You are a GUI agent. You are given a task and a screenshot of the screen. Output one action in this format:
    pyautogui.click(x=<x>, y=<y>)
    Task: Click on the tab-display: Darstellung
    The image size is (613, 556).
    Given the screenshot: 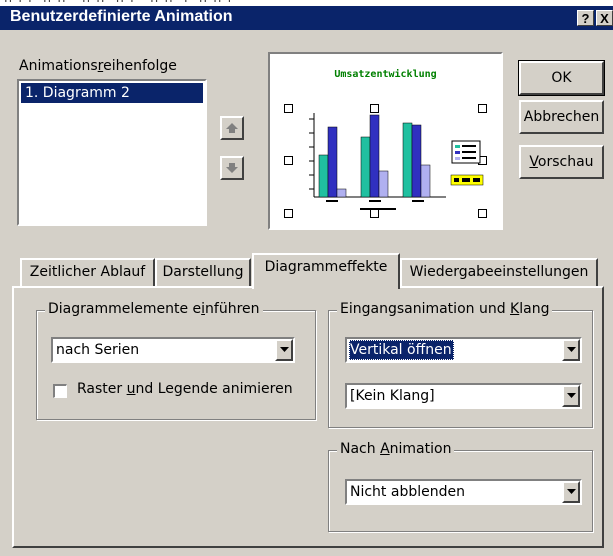 What is the action you would take?
    pyautogui.click(x=203, y=272)
    